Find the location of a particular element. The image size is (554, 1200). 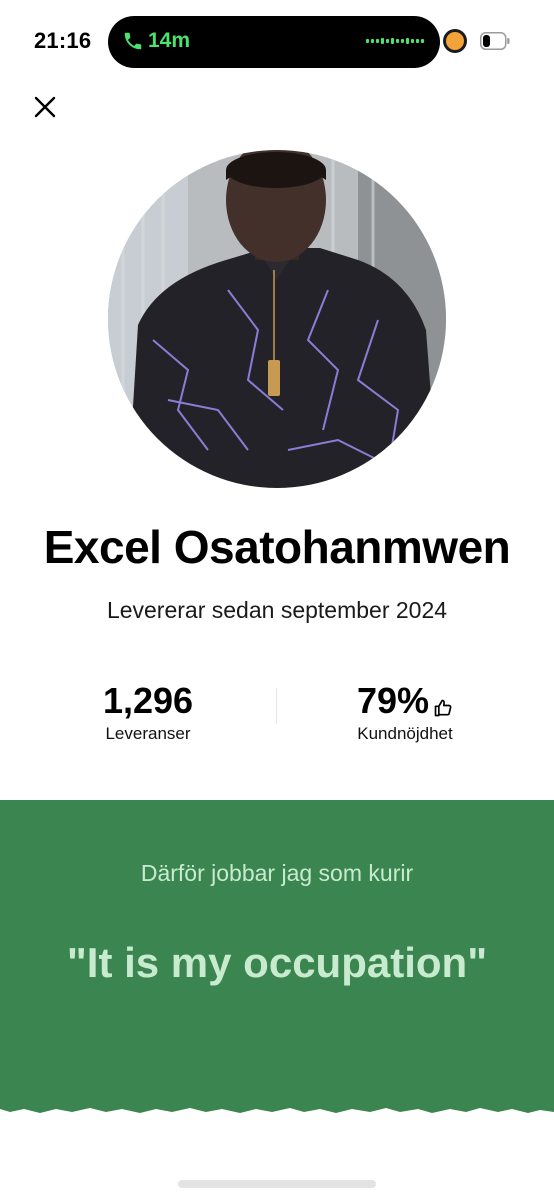

stat-deliveries: 1,296 Leveranser is located at coordinates (148, 712).